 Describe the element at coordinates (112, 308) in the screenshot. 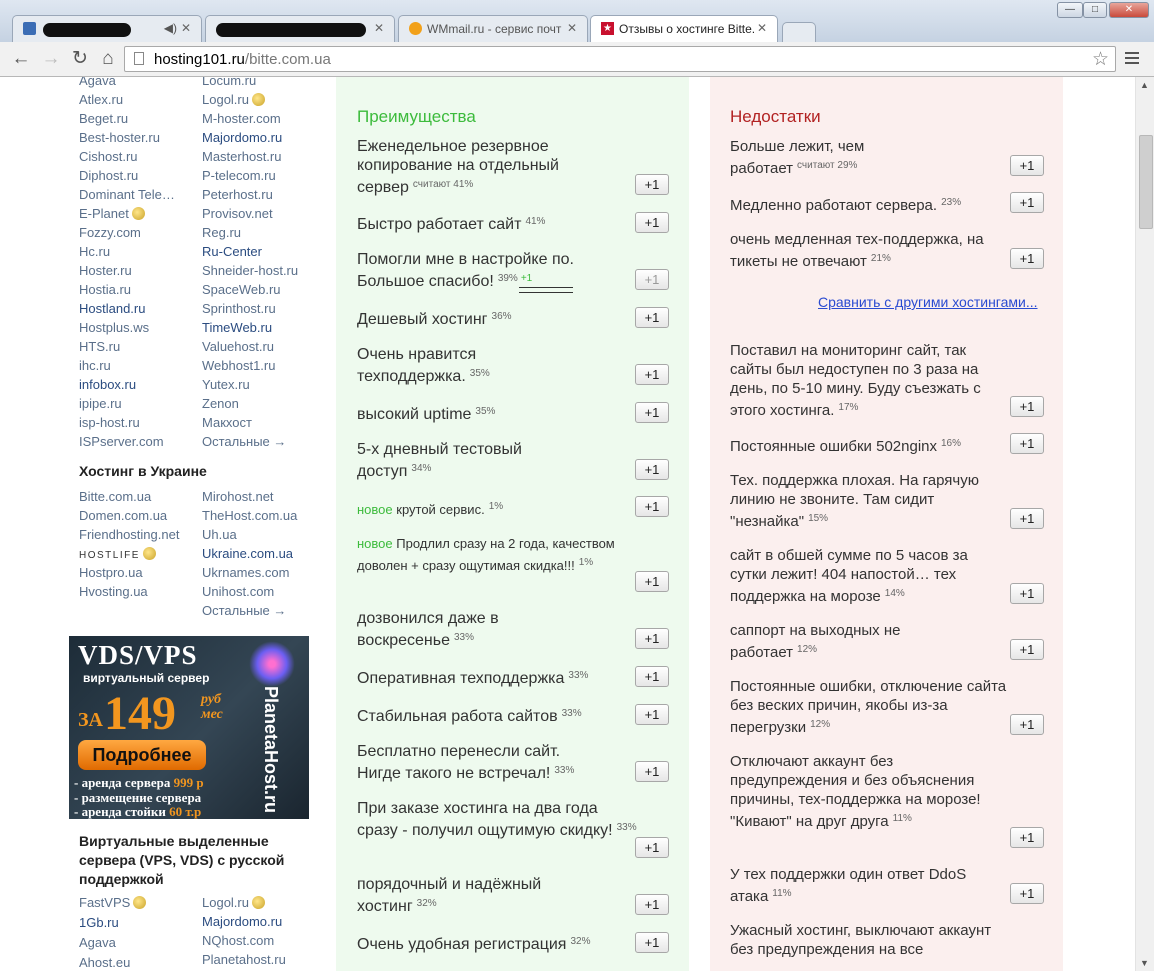

I see `host-link-hostland-ru: Hostland.ru` at that location.